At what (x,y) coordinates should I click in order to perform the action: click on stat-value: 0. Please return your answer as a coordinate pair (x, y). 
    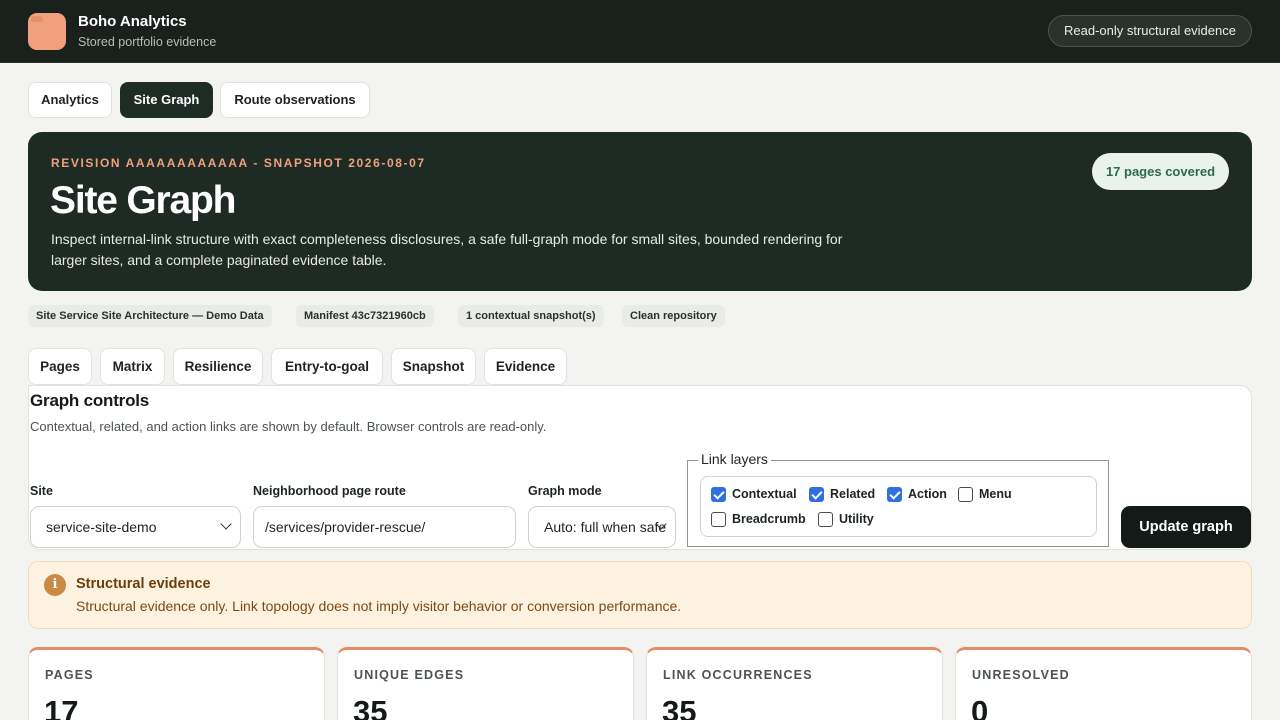
    Looking at the image, I should click on (980, 707).